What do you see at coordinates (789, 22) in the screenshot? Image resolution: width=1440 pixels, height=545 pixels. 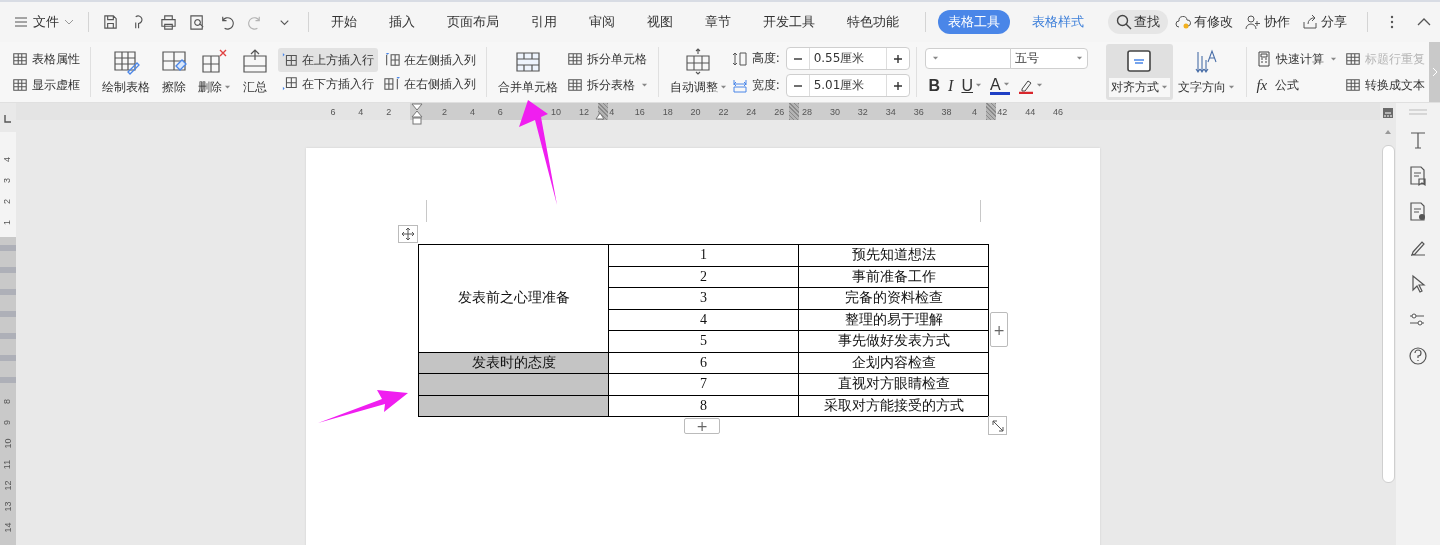 I see `ribbon-tab: 开发工具` at bounding box center [789, 22].